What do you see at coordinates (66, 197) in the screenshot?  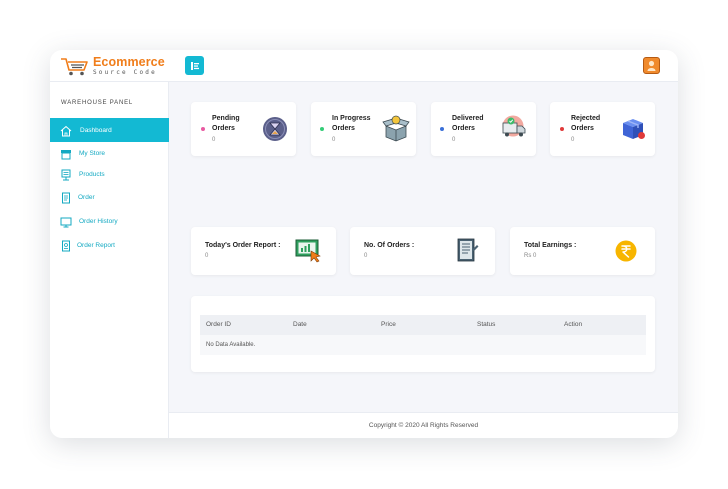 I see `order-icon` at bounding box center [66, 197].